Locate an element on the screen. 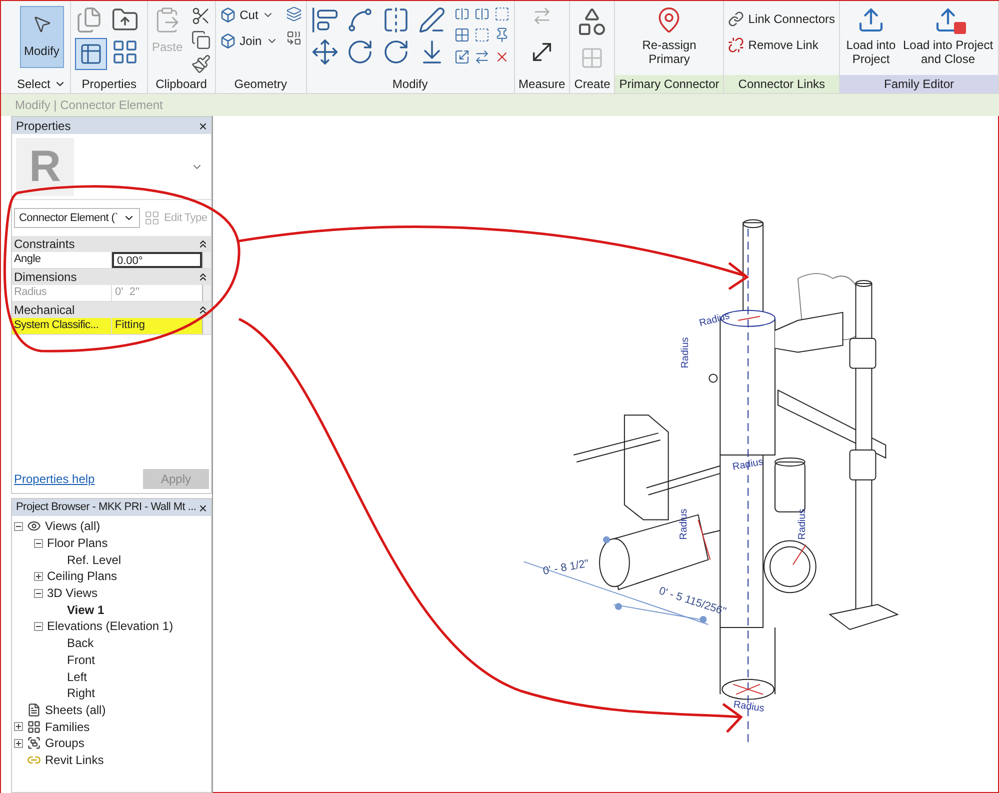 Image resolution: width=999 pixels, height=793 pixels. views-icon is located at coordinates (34, 526).